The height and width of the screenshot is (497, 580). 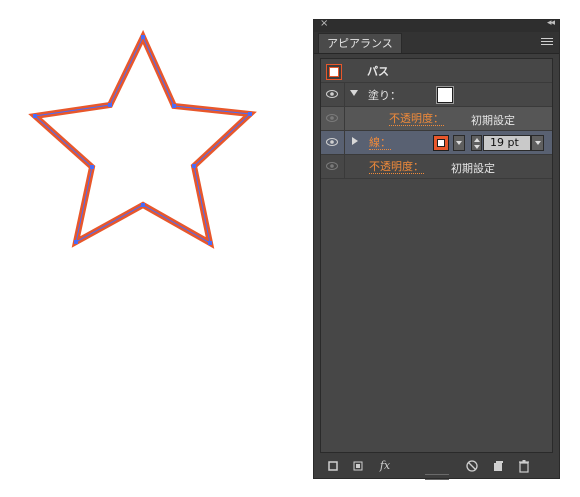 I want to click on stroke-visibility-toggle, so click(x=333, y=142).